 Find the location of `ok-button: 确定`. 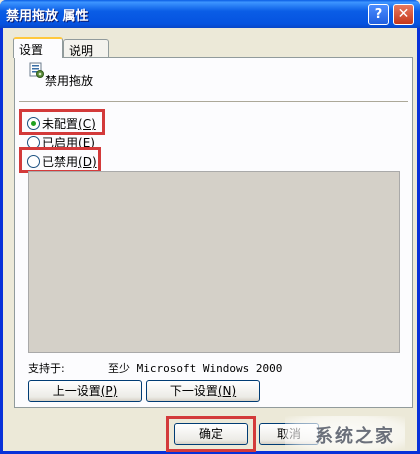

ok-button: 确定 is located at coordinates (211, 434).